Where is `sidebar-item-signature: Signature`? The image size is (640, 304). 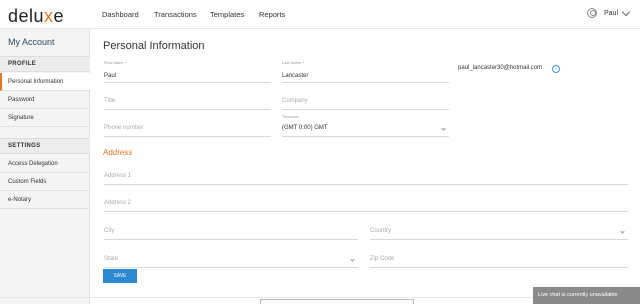
sidebar-item-signature: Signature is located at coordinates (45, 118).